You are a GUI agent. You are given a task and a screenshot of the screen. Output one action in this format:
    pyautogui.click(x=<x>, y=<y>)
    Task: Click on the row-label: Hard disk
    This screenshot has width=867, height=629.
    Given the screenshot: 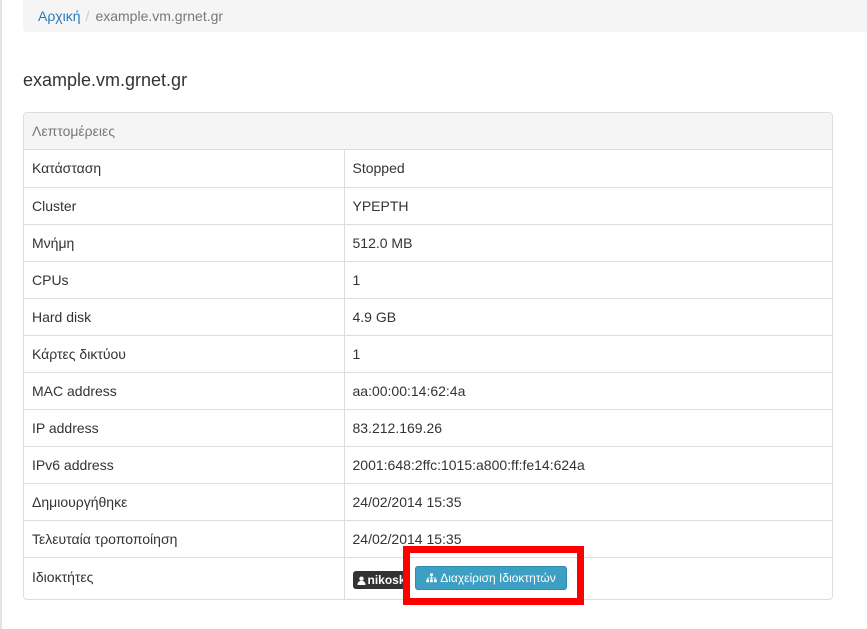 What is the action you would take?
    pyautogui.click(x=184, y=316)
    